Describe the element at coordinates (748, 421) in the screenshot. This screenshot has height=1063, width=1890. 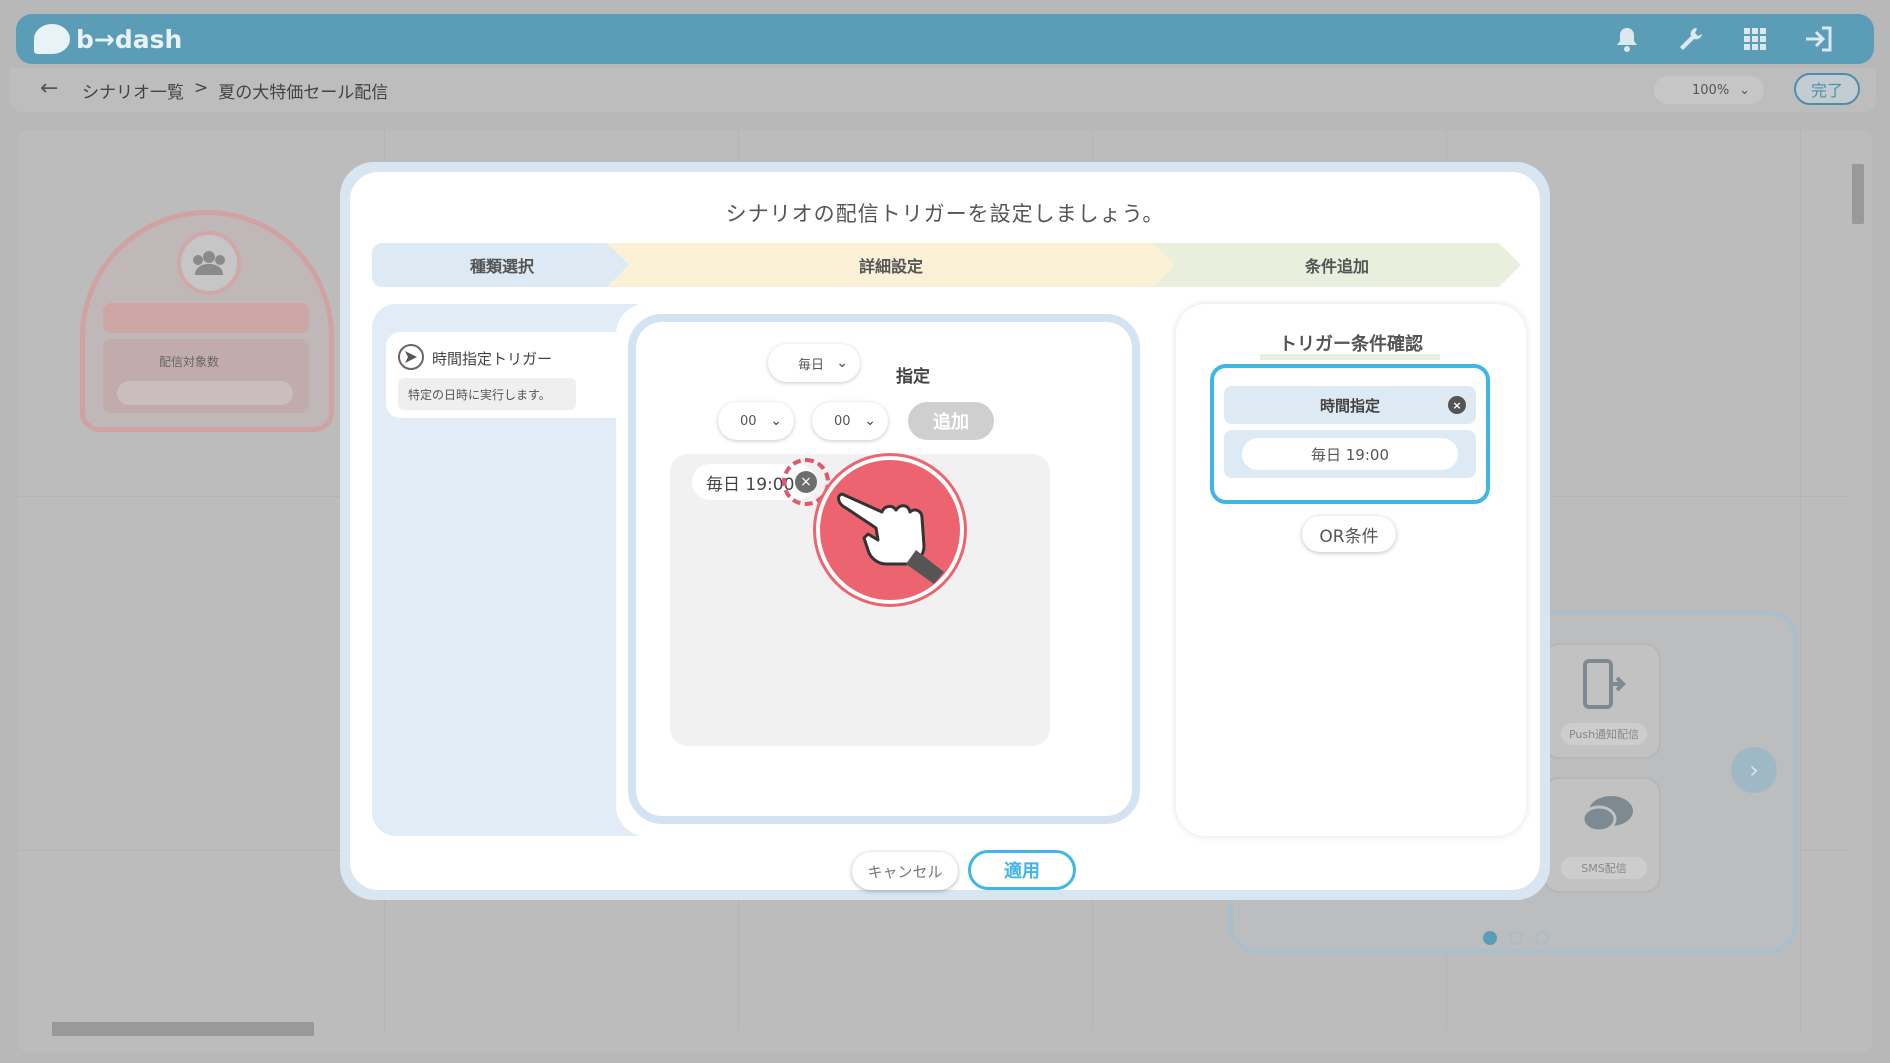
I see `hour-value: 00` at that location.